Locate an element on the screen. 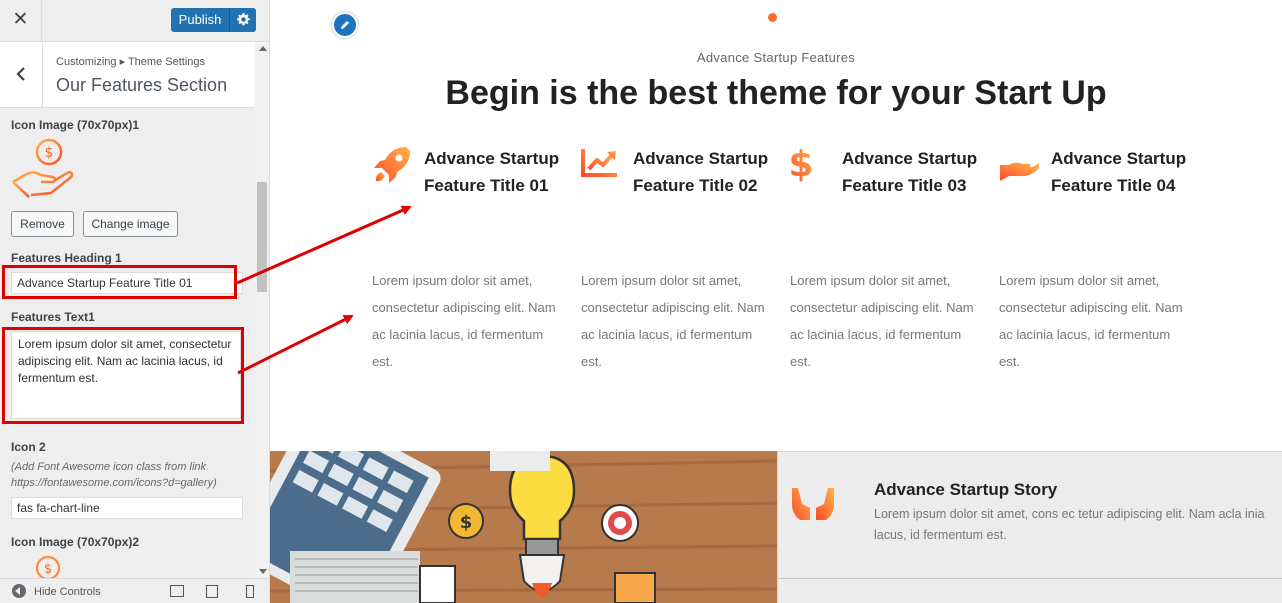 The height and width of the screenshot is (603, 1282). chevron-left-icon is located at coordinates (20, 74).